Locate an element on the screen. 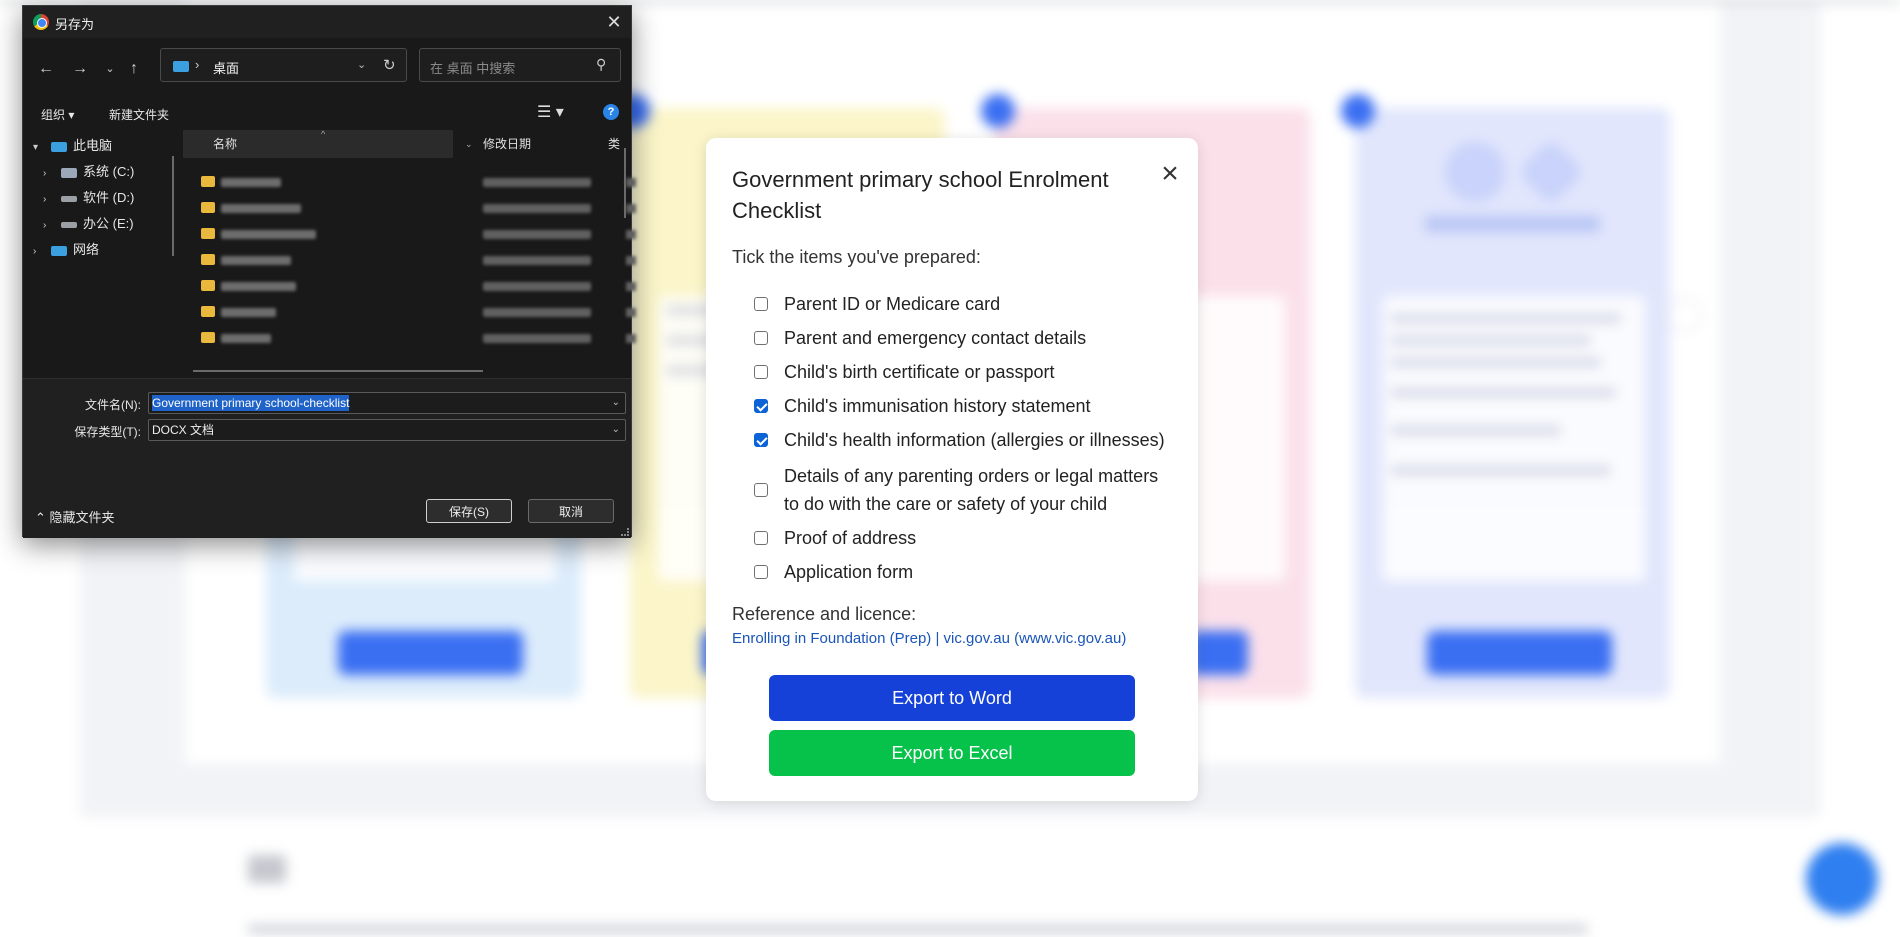  tree-item-drive-e: › 办公 (E:) is located at coordinates (88, 224).